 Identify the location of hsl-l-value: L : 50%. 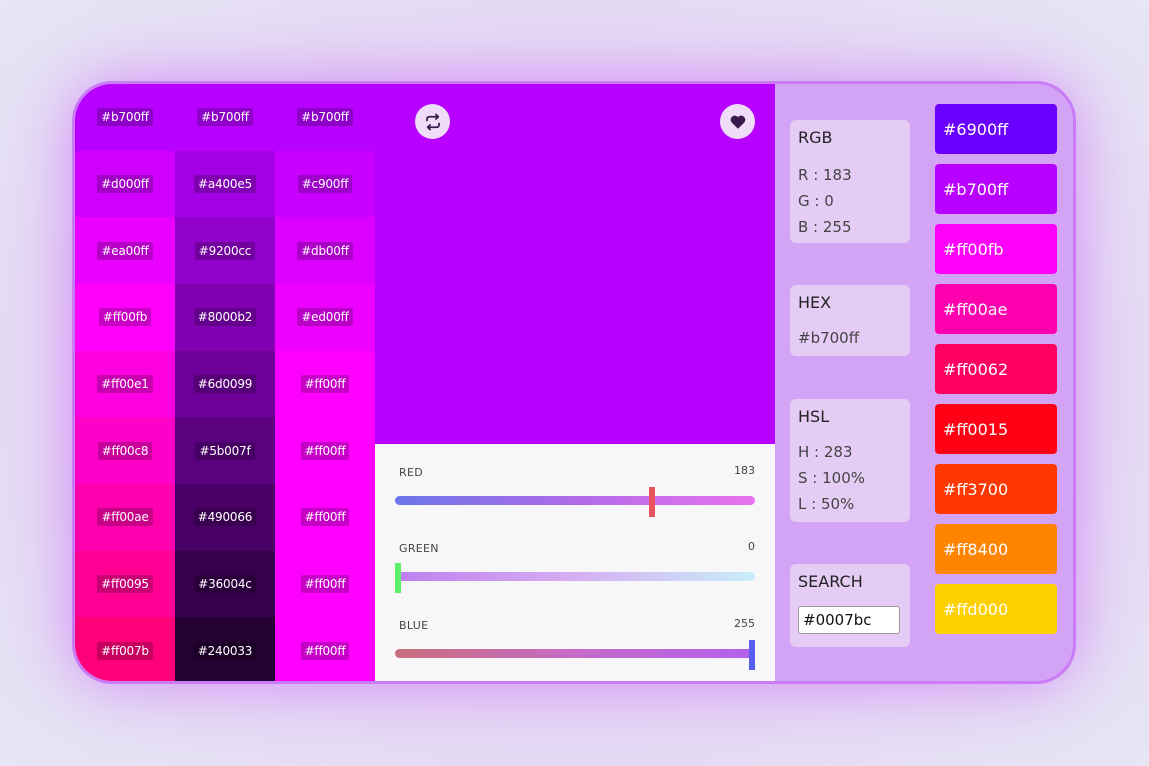
(826, 504).